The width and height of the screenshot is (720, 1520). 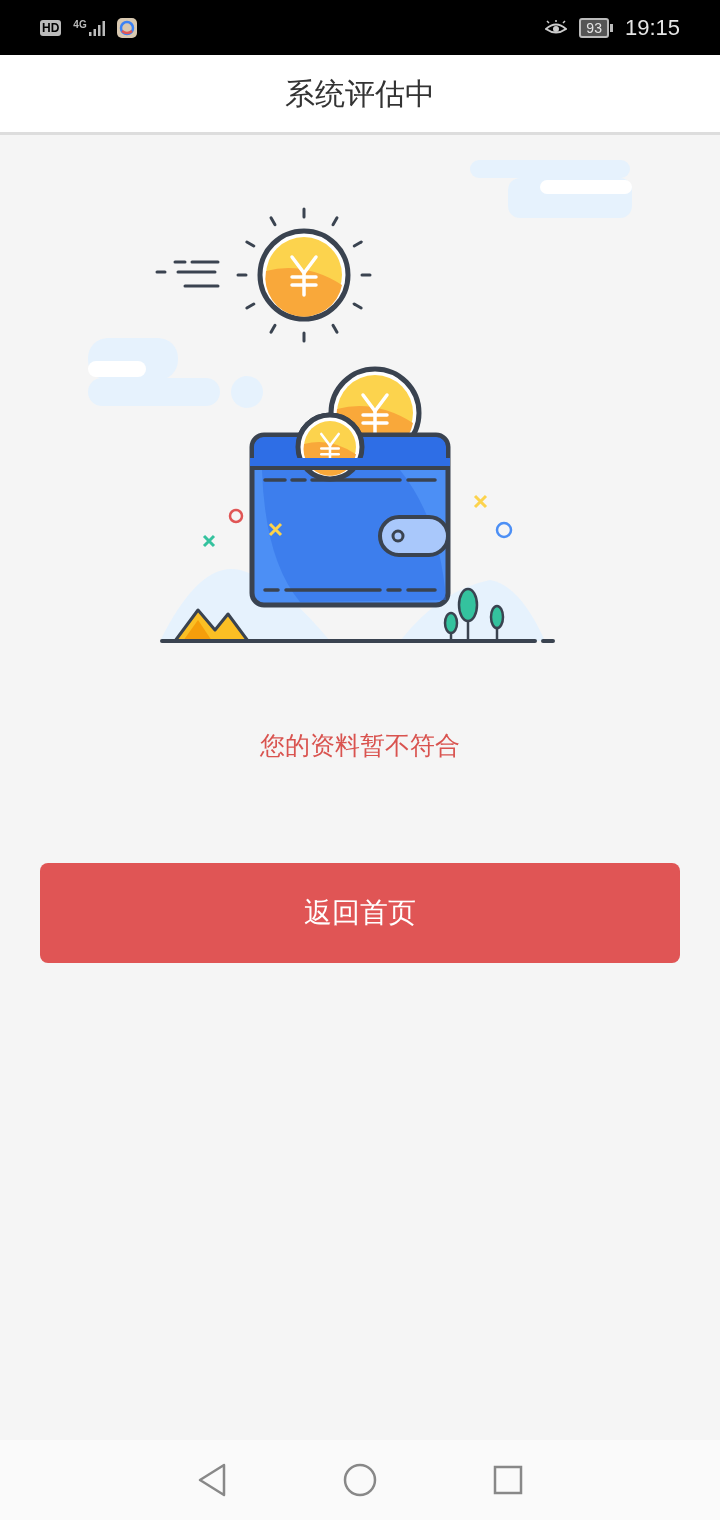 I want to click on signal-icon, so click(x=96, y=27).